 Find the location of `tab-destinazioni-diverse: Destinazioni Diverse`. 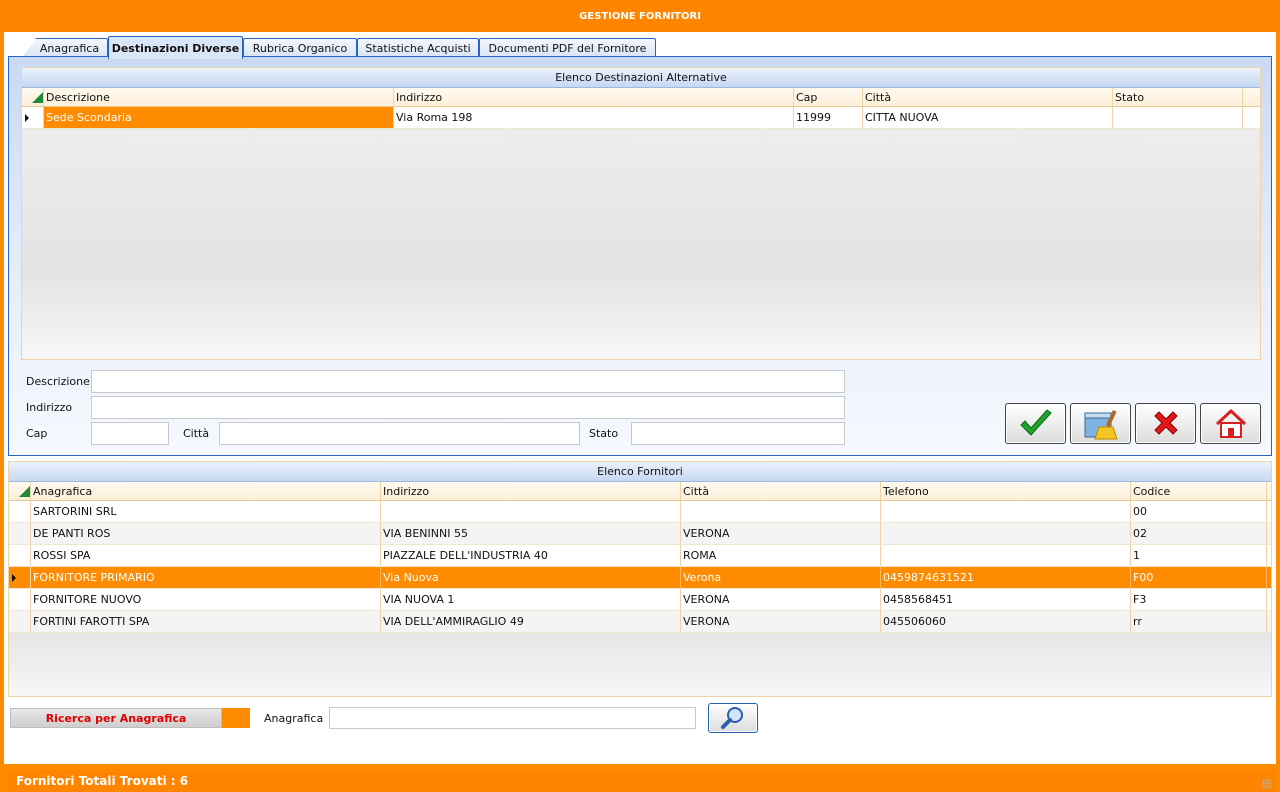

tab-destinazioni-diverse: Destinazioni Diverse is located at coordinates (175, 47).